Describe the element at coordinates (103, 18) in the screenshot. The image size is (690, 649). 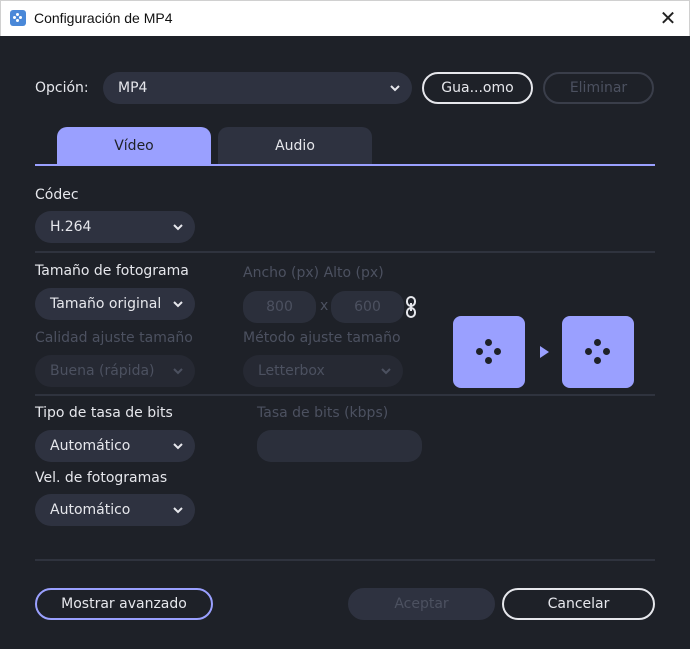
I see `window-title: Configuración de MP4` at that location.